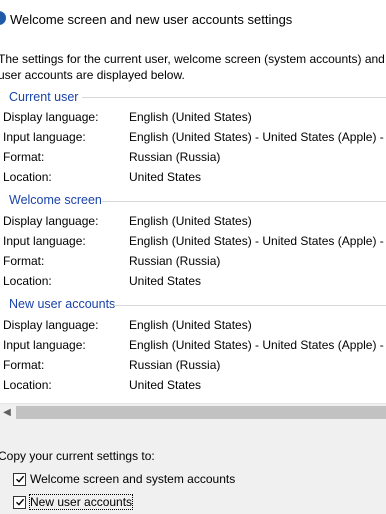  Describe the element at coordinates (44, 97) in the screenshot. I see `section-header-current-user: Current user` at that location.